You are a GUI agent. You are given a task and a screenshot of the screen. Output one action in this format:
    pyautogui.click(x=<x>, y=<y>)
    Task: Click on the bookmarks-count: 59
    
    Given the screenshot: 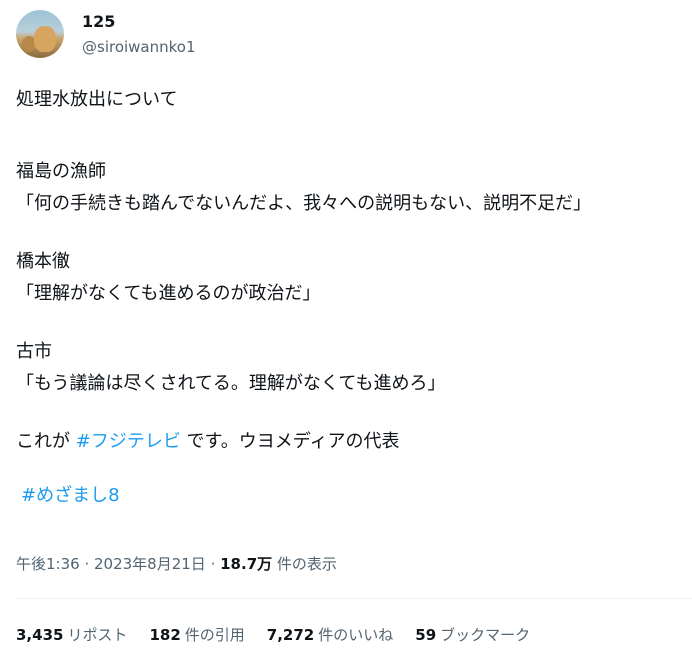 What is the action you would take?
    pyautogui.click(x=426, y=635)
    